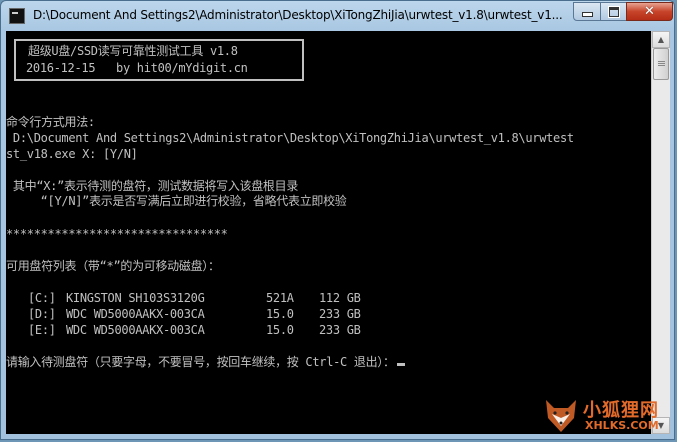  What do you see at coordinates (42, 298) in the screenshot?
I see `drive-row-letter: [C:]` at bounding box center [42, 298].